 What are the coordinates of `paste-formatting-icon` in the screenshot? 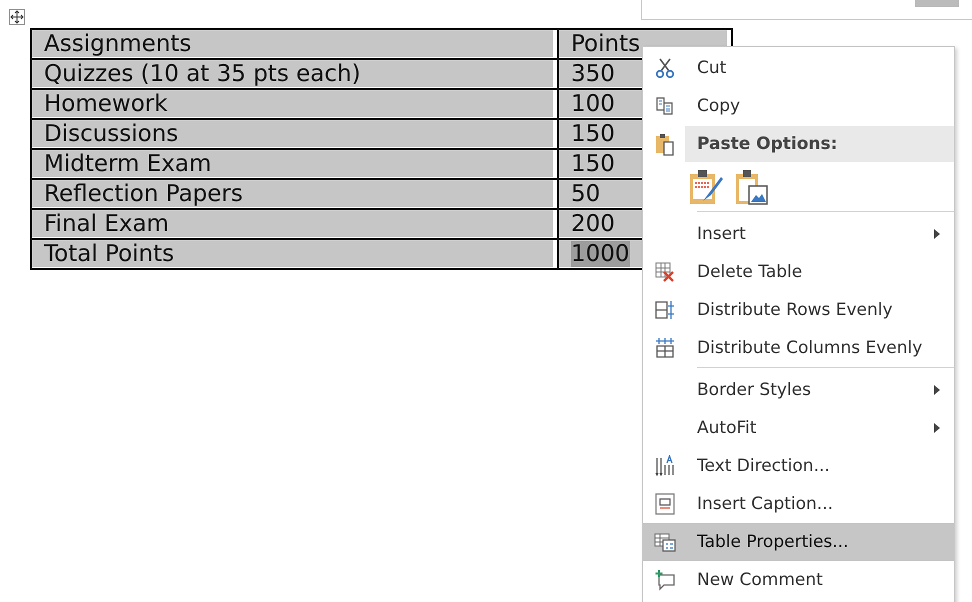 It's located at (706, 187).